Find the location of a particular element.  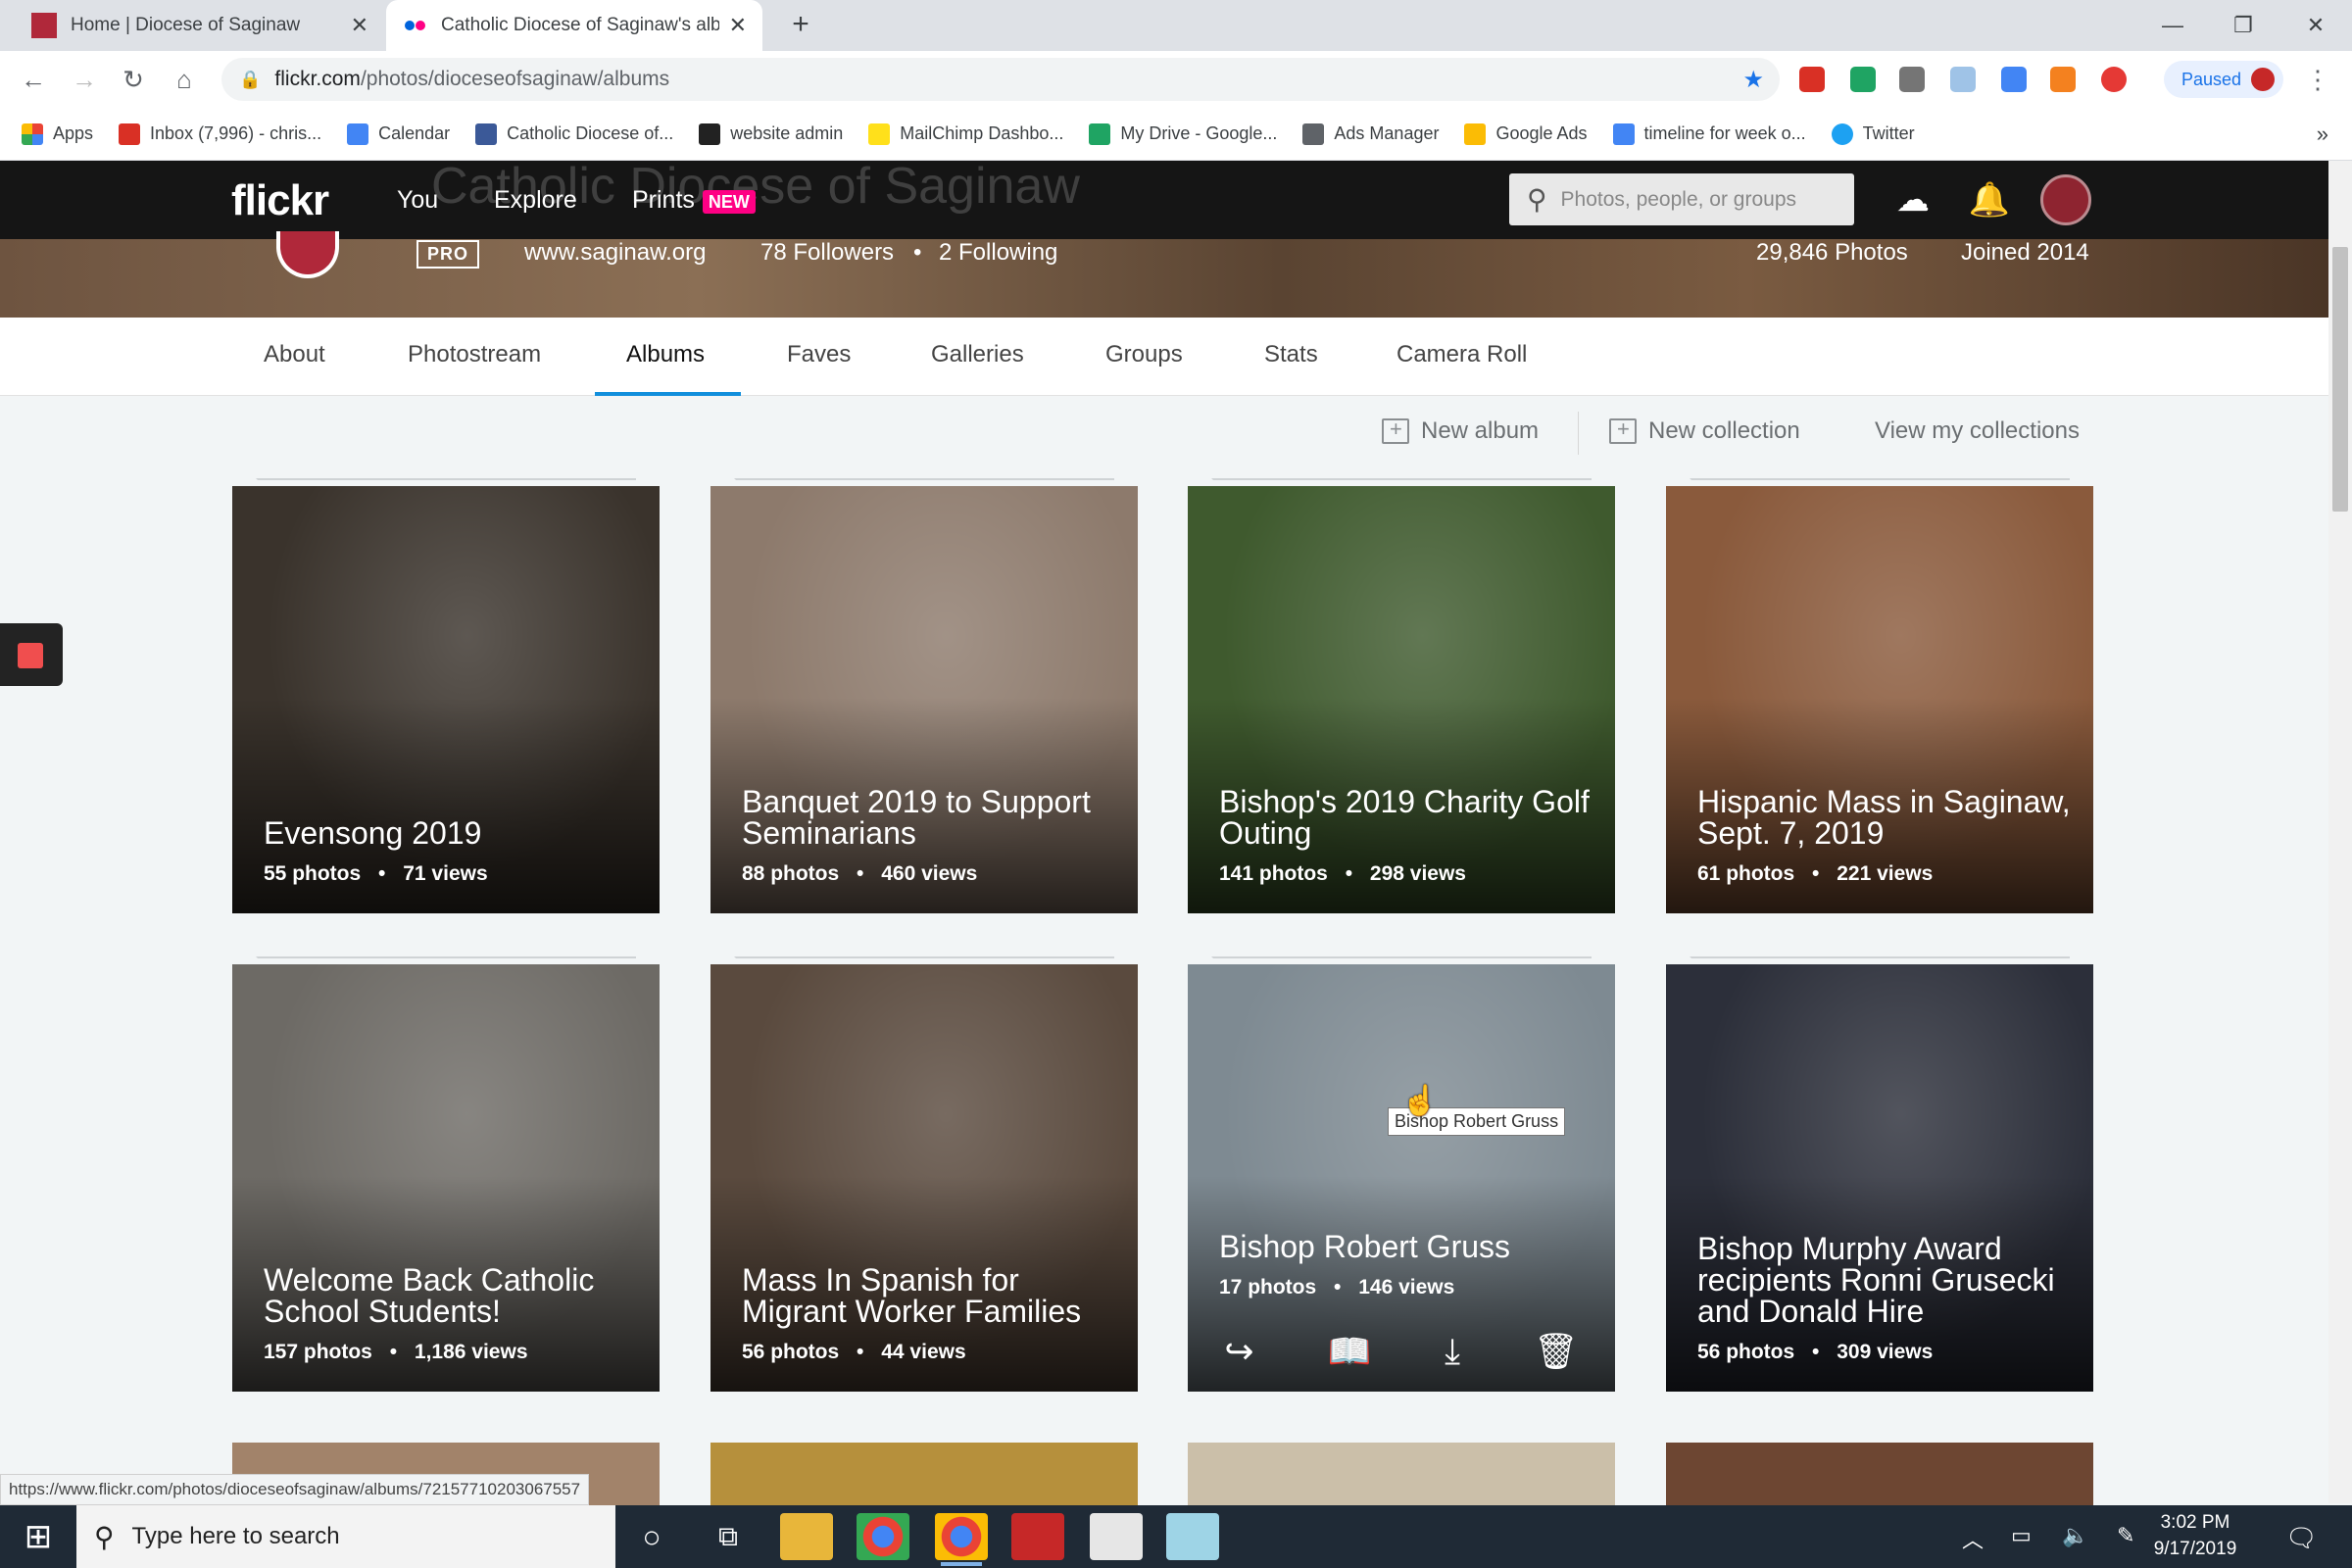

windows-start-icon: ⊞ is located at coordinates (38, 1536).